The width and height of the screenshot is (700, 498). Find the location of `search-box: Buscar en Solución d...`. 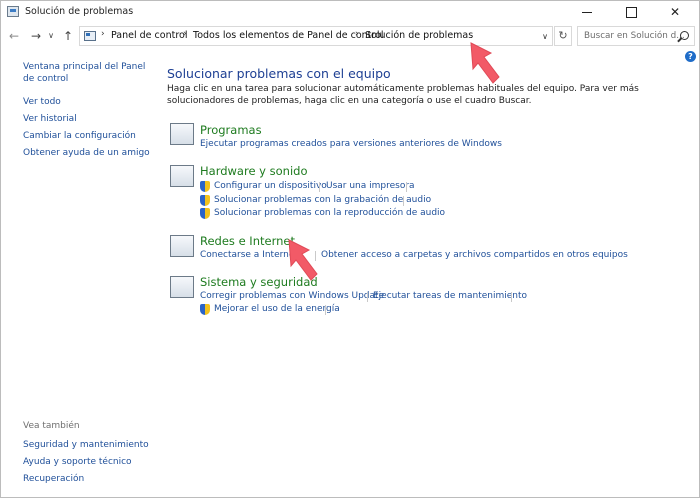

search-box: Buscar en Solución d... is located at coordinates (636, 36).